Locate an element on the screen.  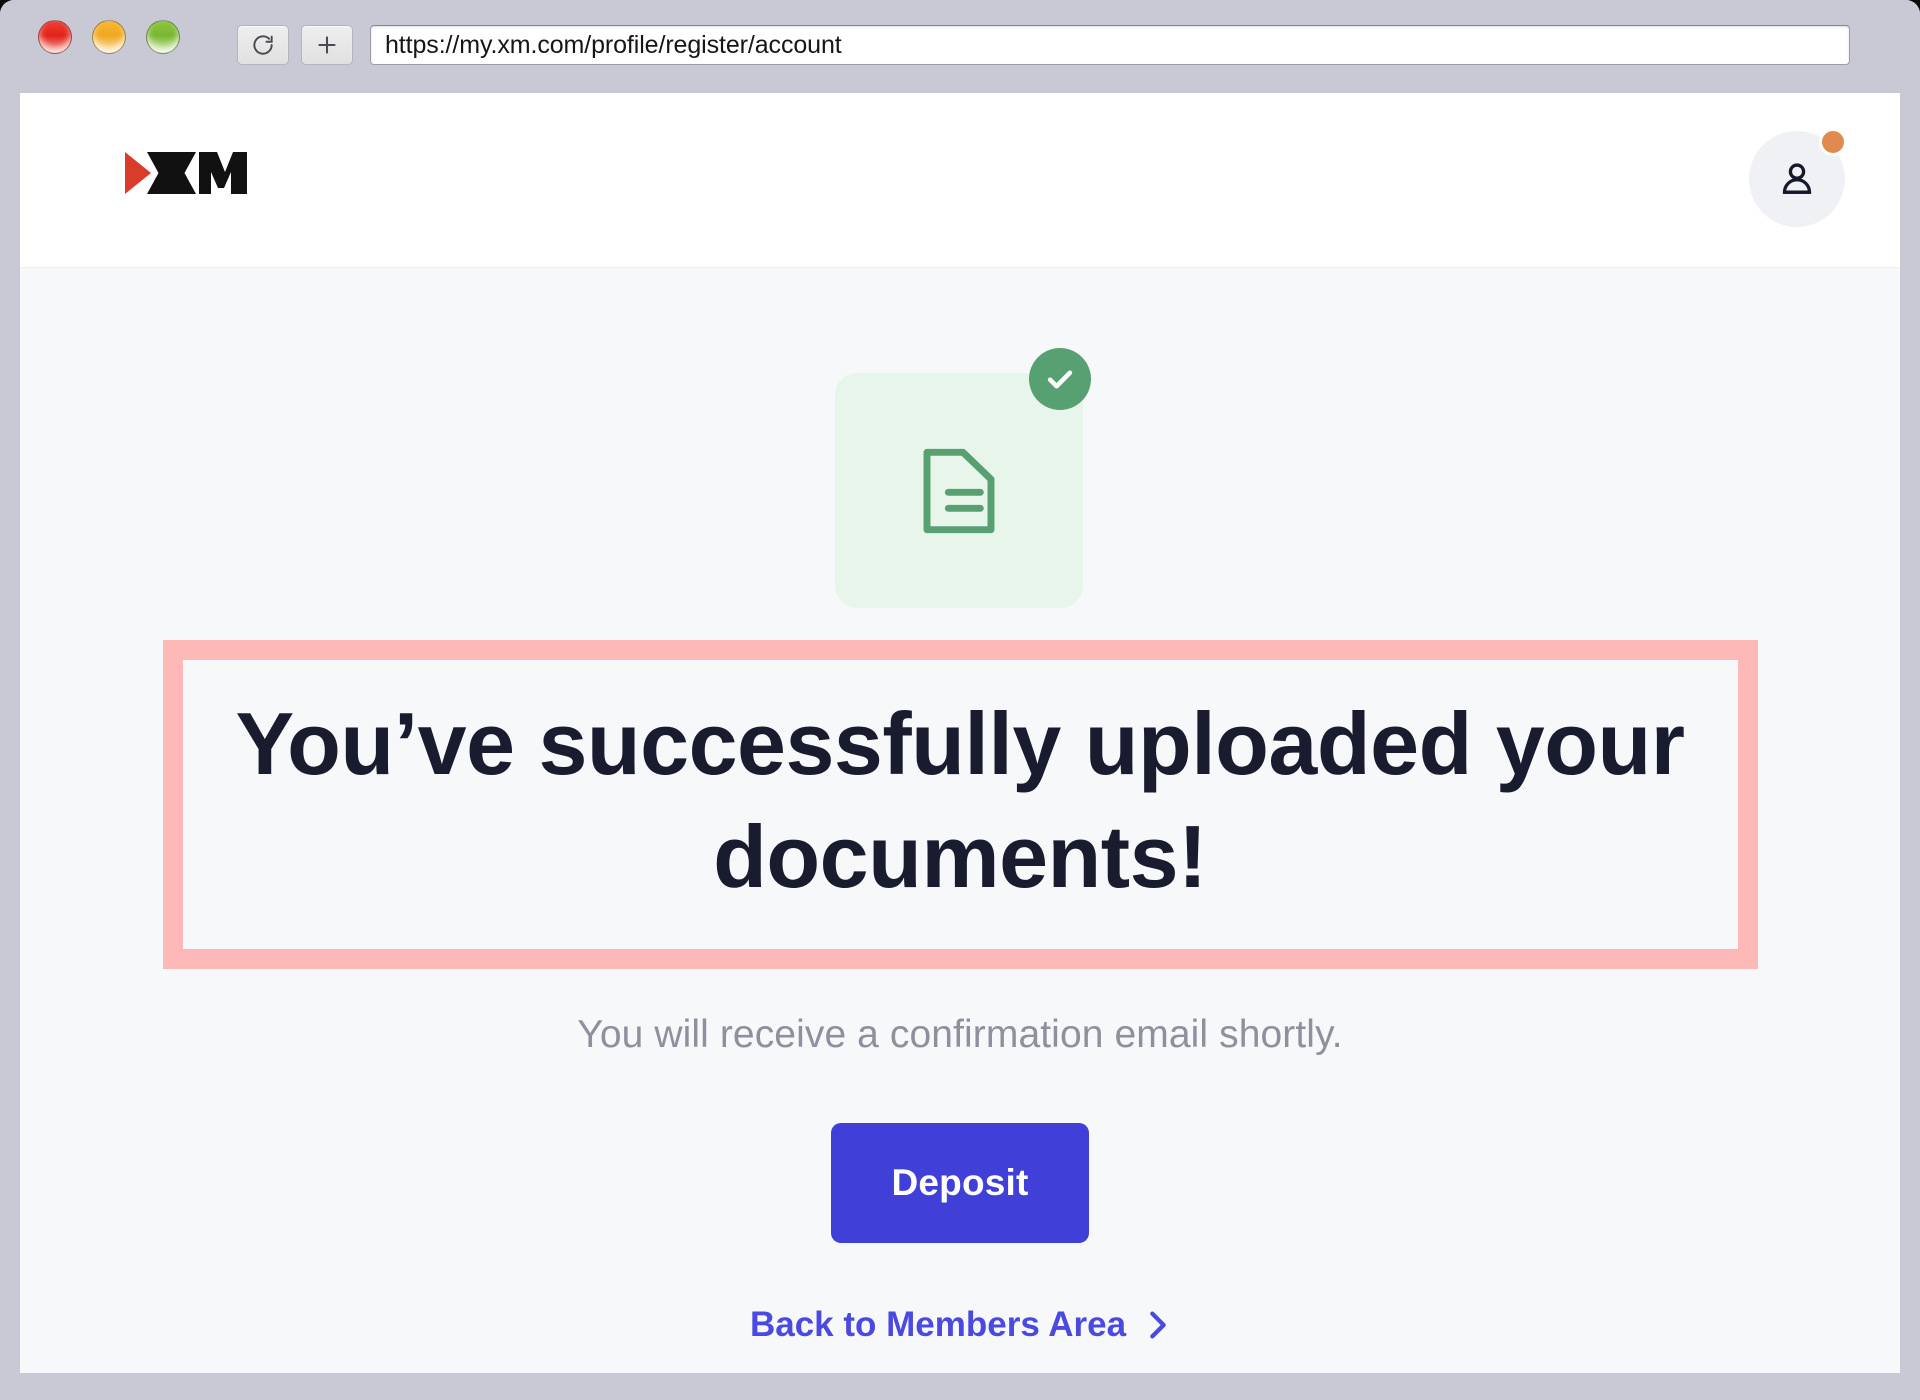
upload-status-illustration is located at coordinates (963, 478).